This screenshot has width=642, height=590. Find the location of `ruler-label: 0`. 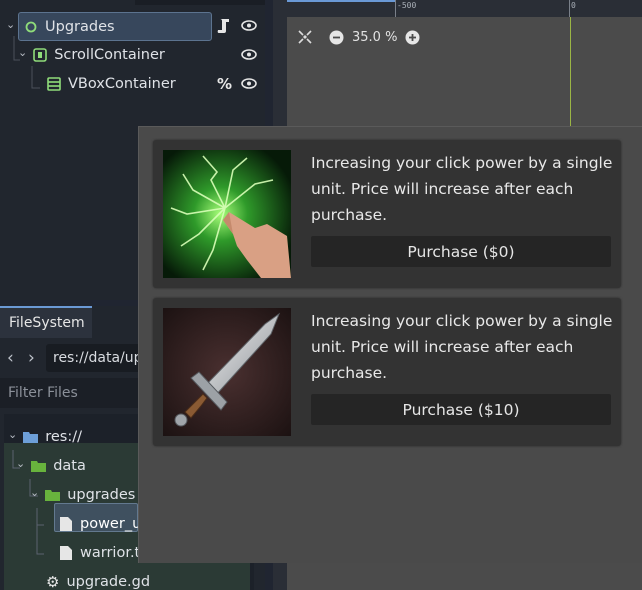

ruler-label: 0 is located at coordinates (573, 5).